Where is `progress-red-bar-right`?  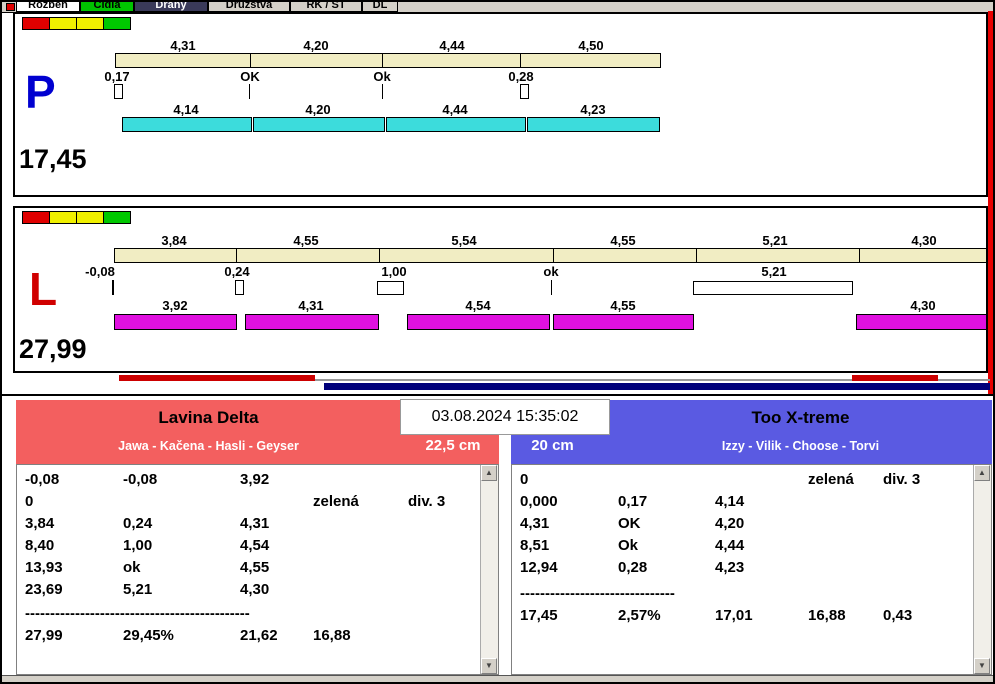
progress-red-bar-right is located at coordinates (895, 378).